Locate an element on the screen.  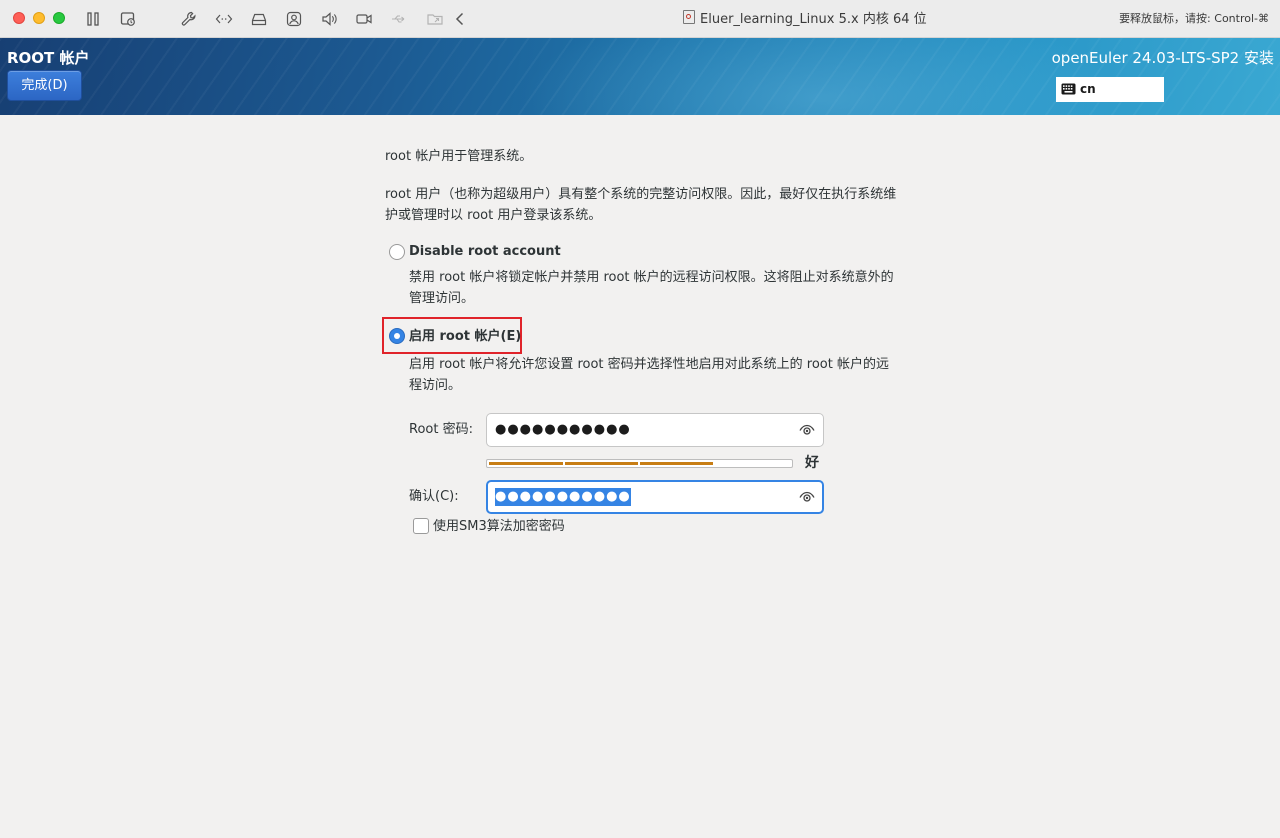
sm3-encryption-label: 使用SM3算法加密密码 is located at coordinates (499, 526).